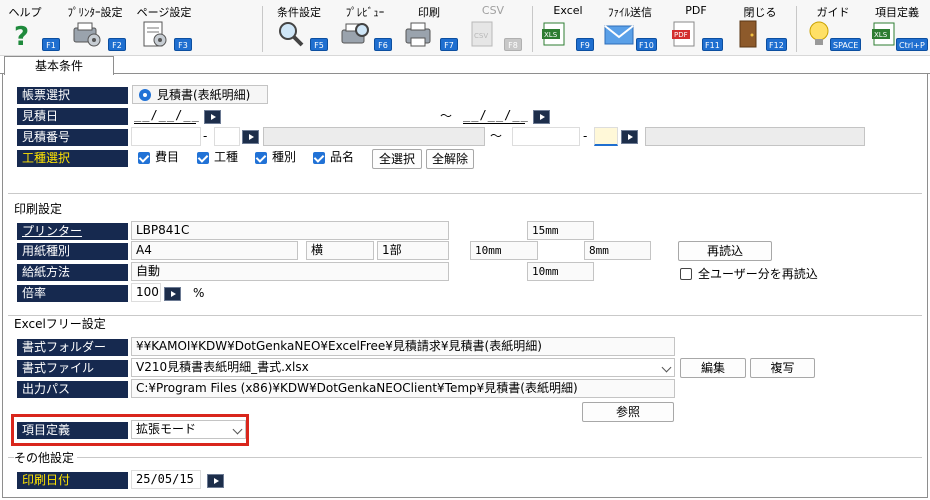 This screenshot has width=930, height=500. Describe the element at coordinates (144, 158) in the screenshot. I see `checkbox-expense` at that location.